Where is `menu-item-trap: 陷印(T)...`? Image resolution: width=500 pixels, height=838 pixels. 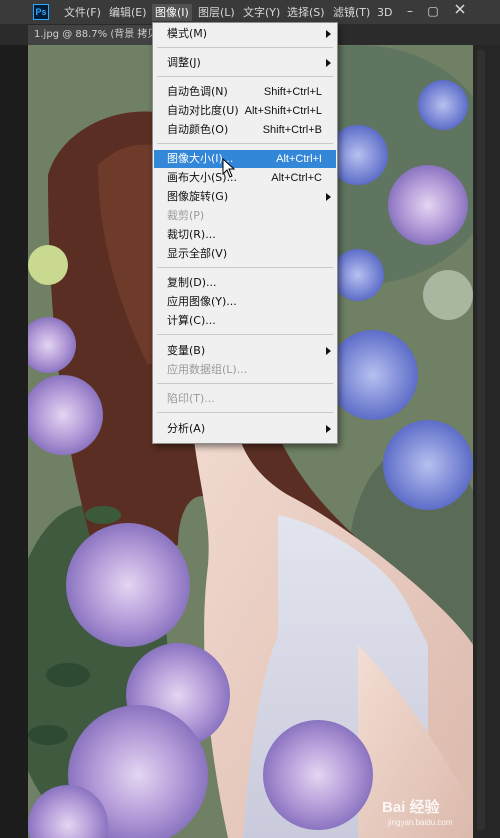 menu-item-trap: 陷印(T)... is located at coordinates (245, 399).